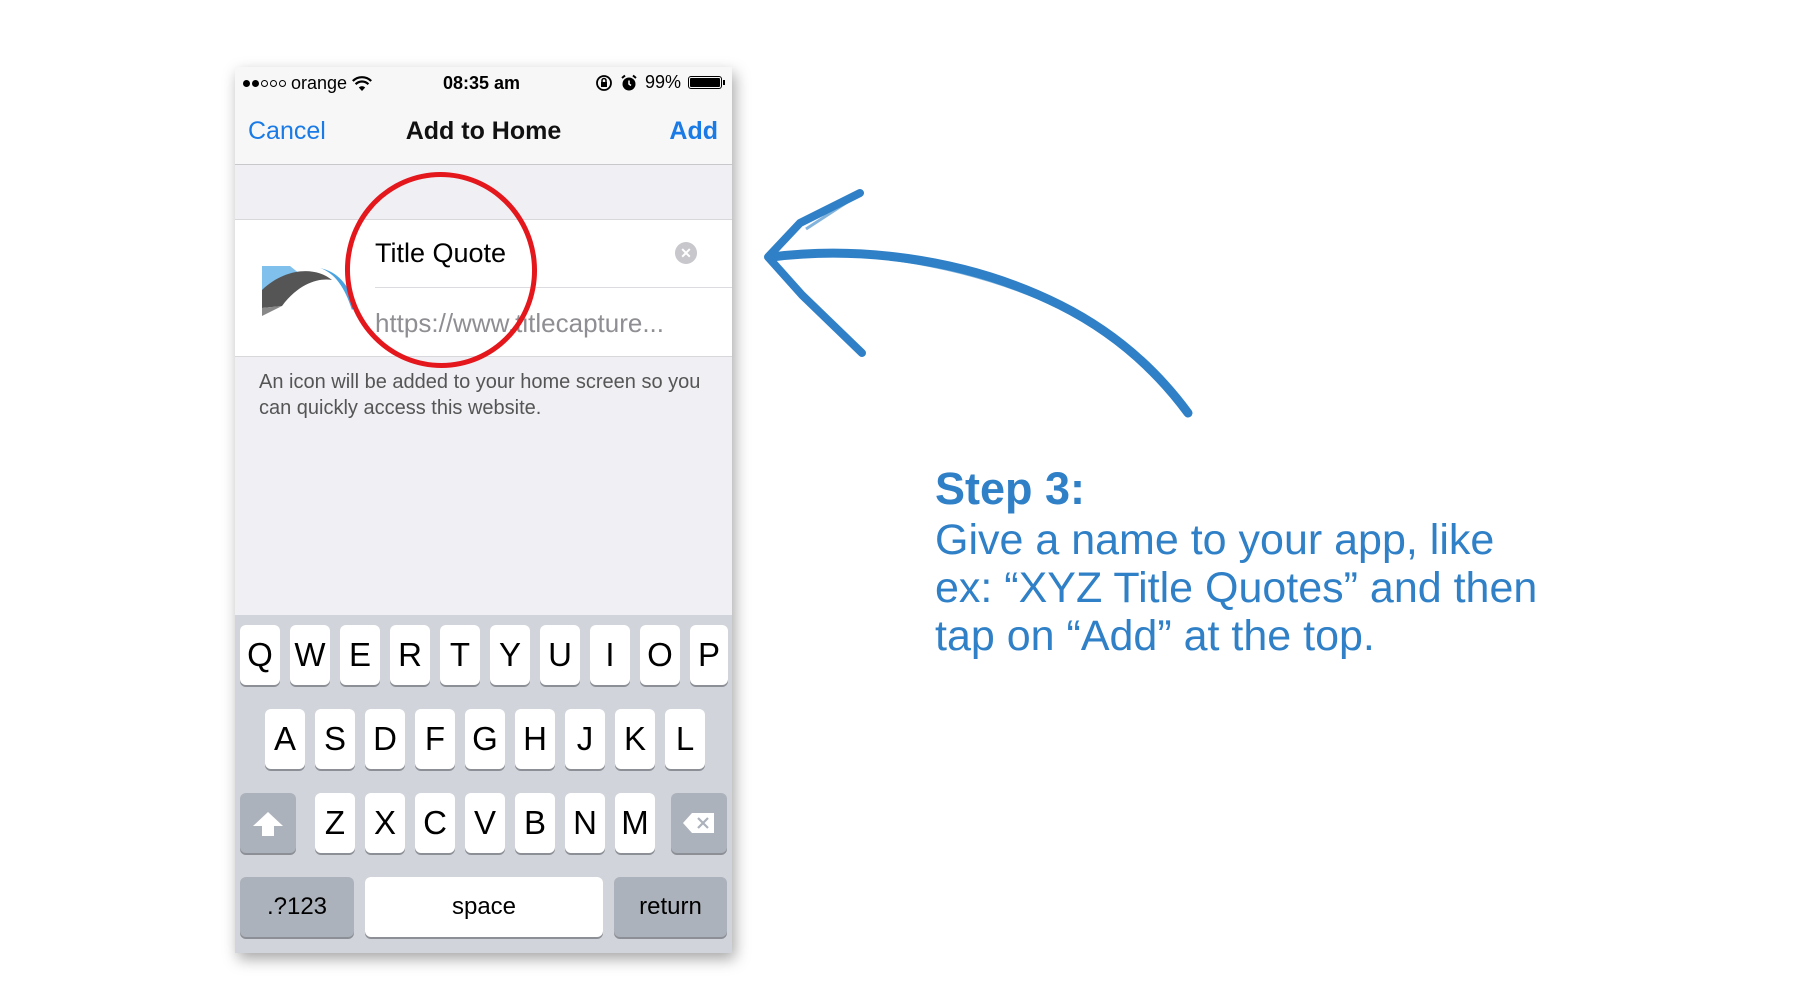 The height and width of the screenshot is (1000, 1800). What do you see at coordinates (1155, 636) in the screenshot?
I see `instruction-line-3: tap on “Add” at the top.` at bounding box center [1155, 636].